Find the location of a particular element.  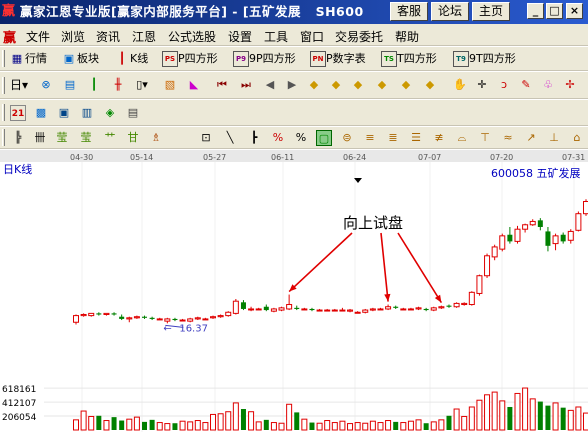

fib-icon: ≣ is located at coordinates (393, 138).